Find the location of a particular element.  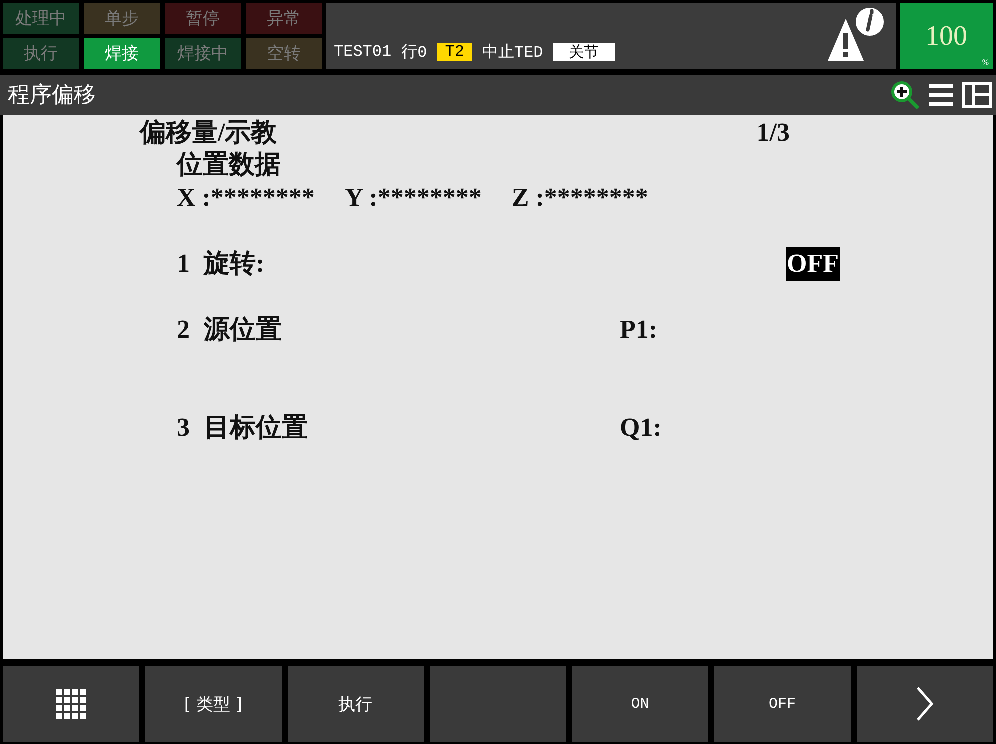

menu-grid-button is located at coordinates (71, 704).